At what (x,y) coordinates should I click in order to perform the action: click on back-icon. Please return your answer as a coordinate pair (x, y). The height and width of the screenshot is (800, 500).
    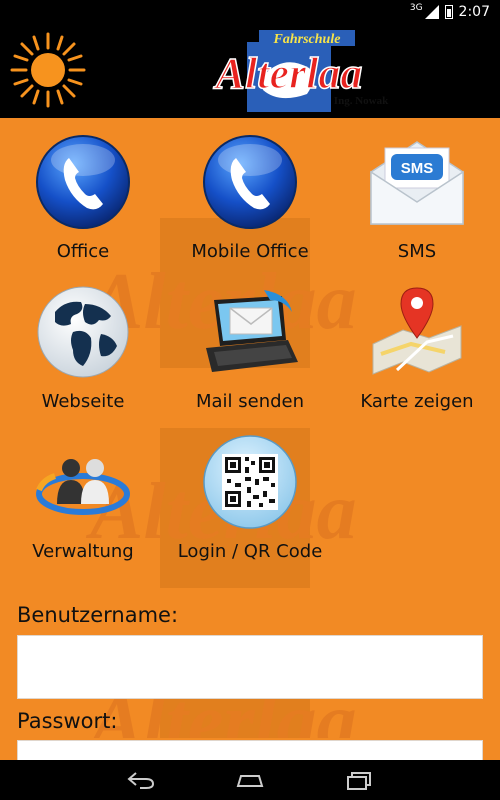
    Looking at the image, I should click on (141, 780).